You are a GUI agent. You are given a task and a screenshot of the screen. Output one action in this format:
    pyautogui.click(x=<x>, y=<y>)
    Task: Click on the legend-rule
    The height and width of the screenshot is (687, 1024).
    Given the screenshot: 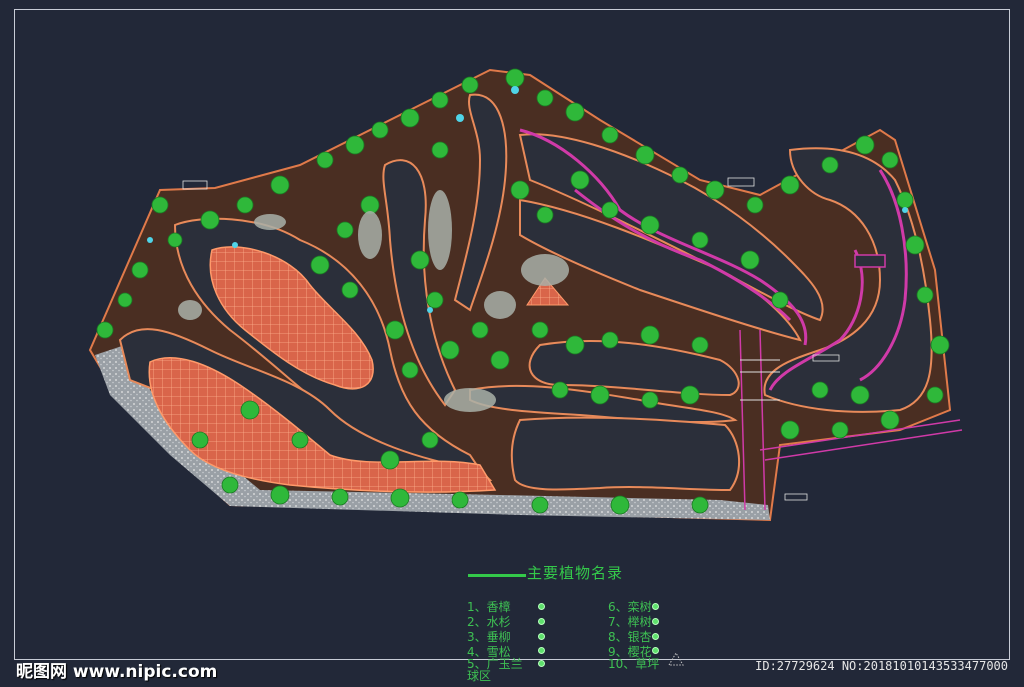 What is the action you would take?
    pyautogui.click(x=497, y=575)
    